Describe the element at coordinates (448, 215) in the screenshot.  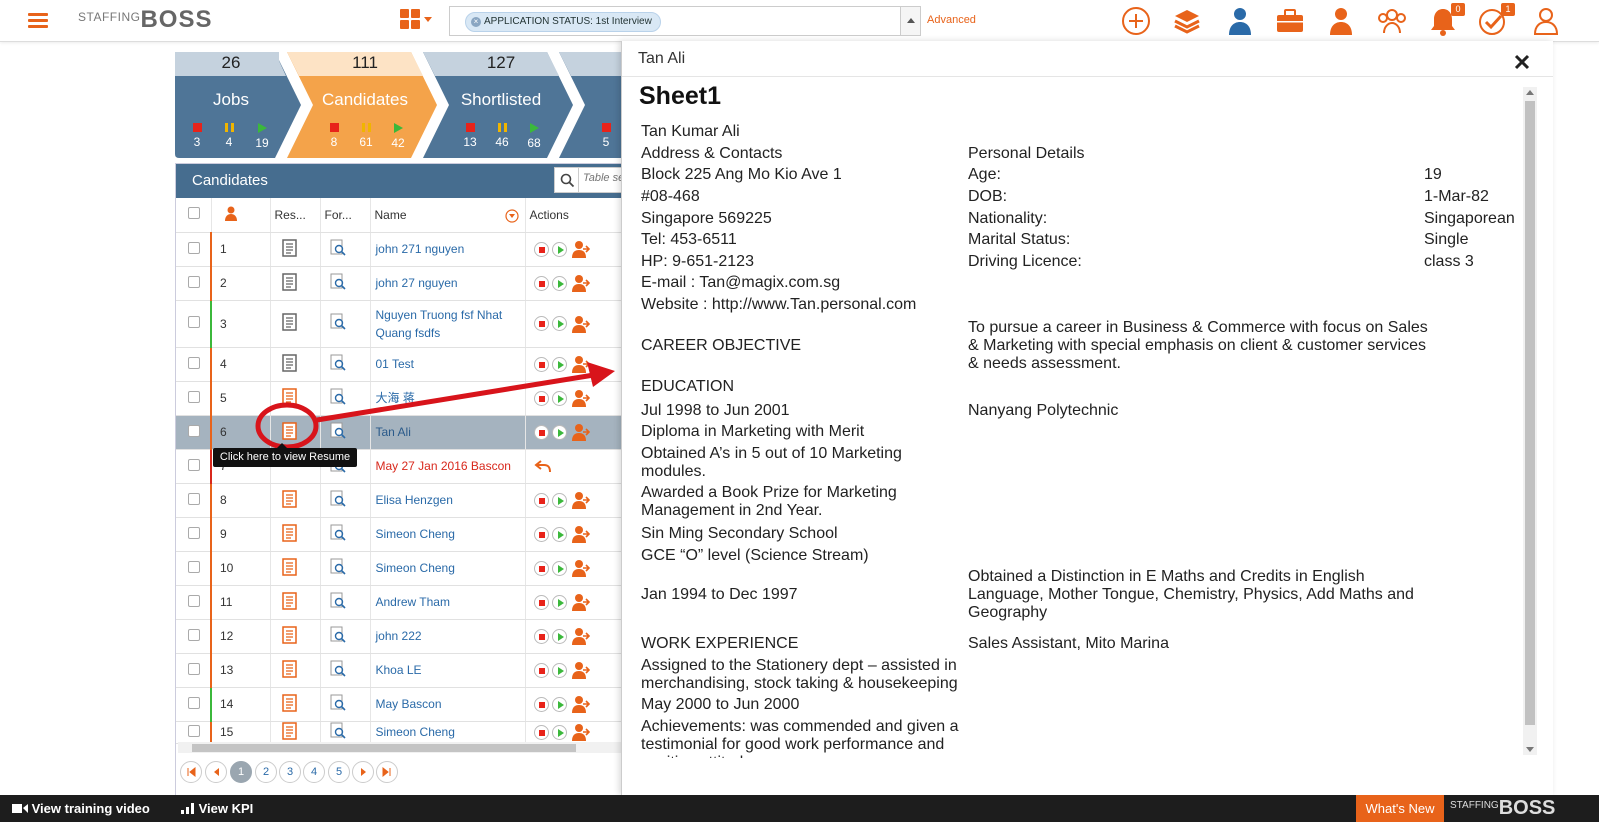
I see `name-column-header: Name` at that location.